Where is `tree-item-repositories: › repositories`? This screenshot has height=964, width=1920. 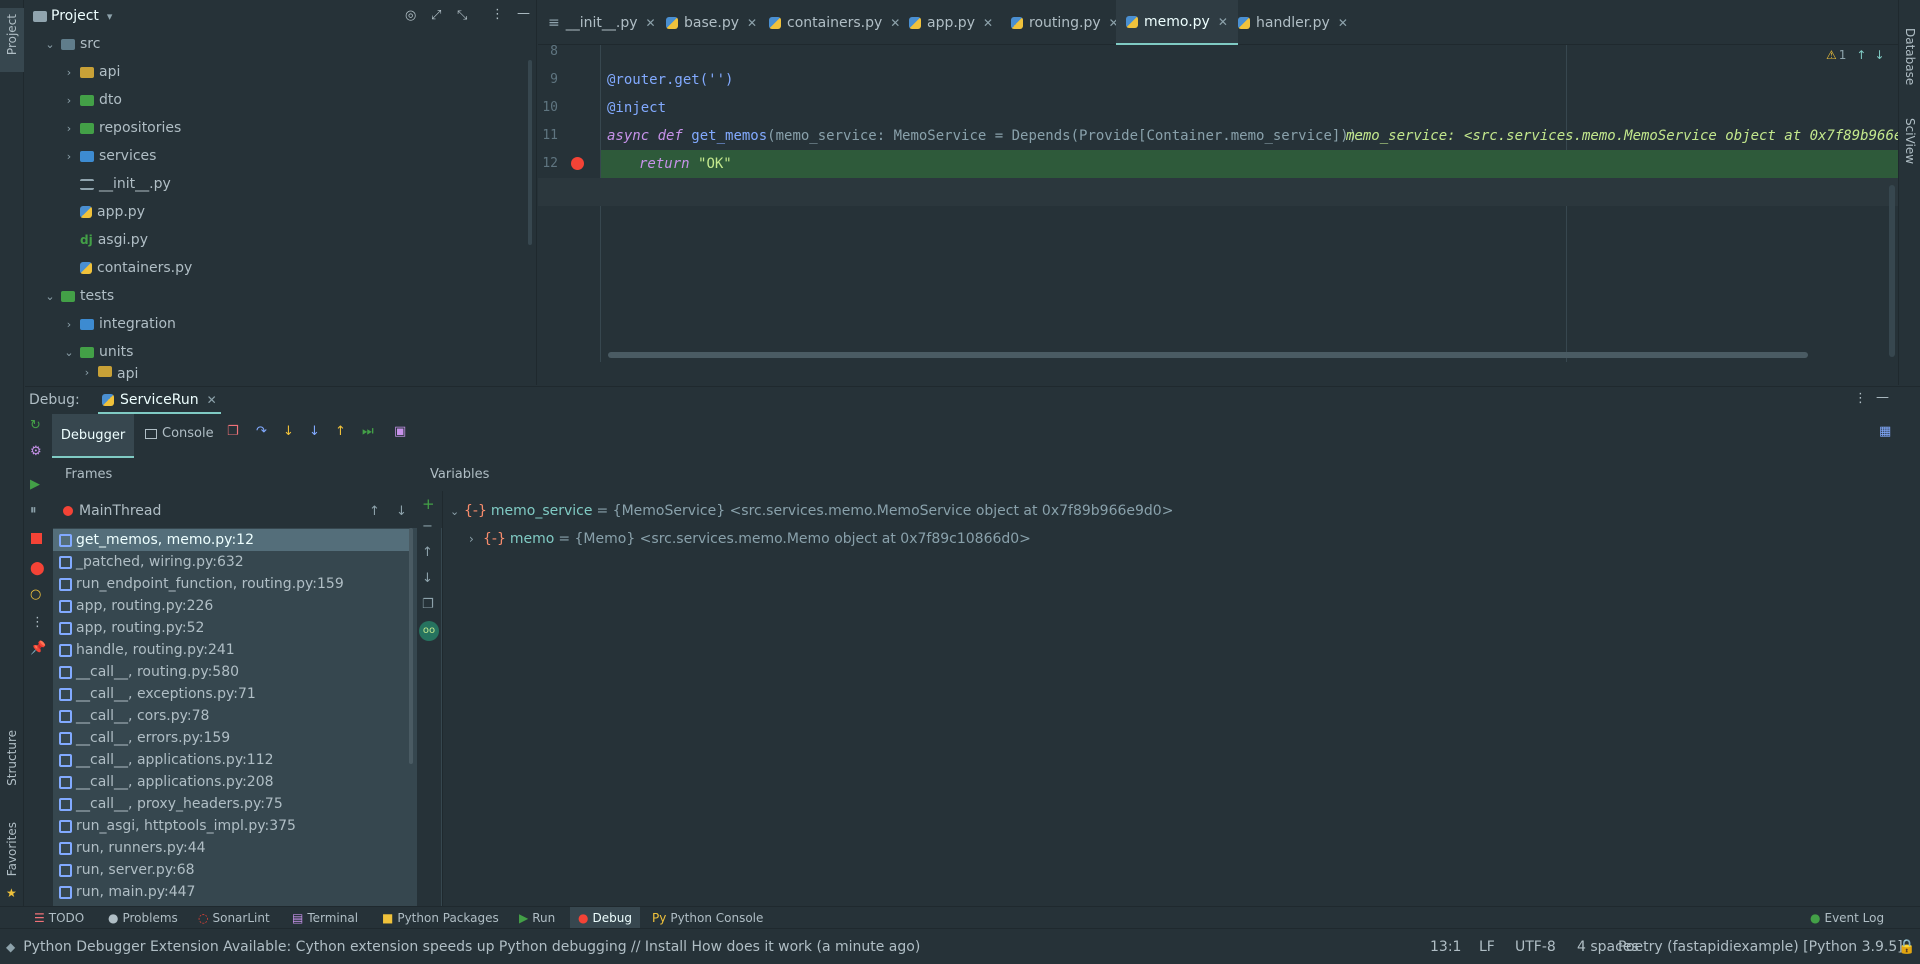
tree-item-repositories: › repositories is located at coordinates (122, 128).